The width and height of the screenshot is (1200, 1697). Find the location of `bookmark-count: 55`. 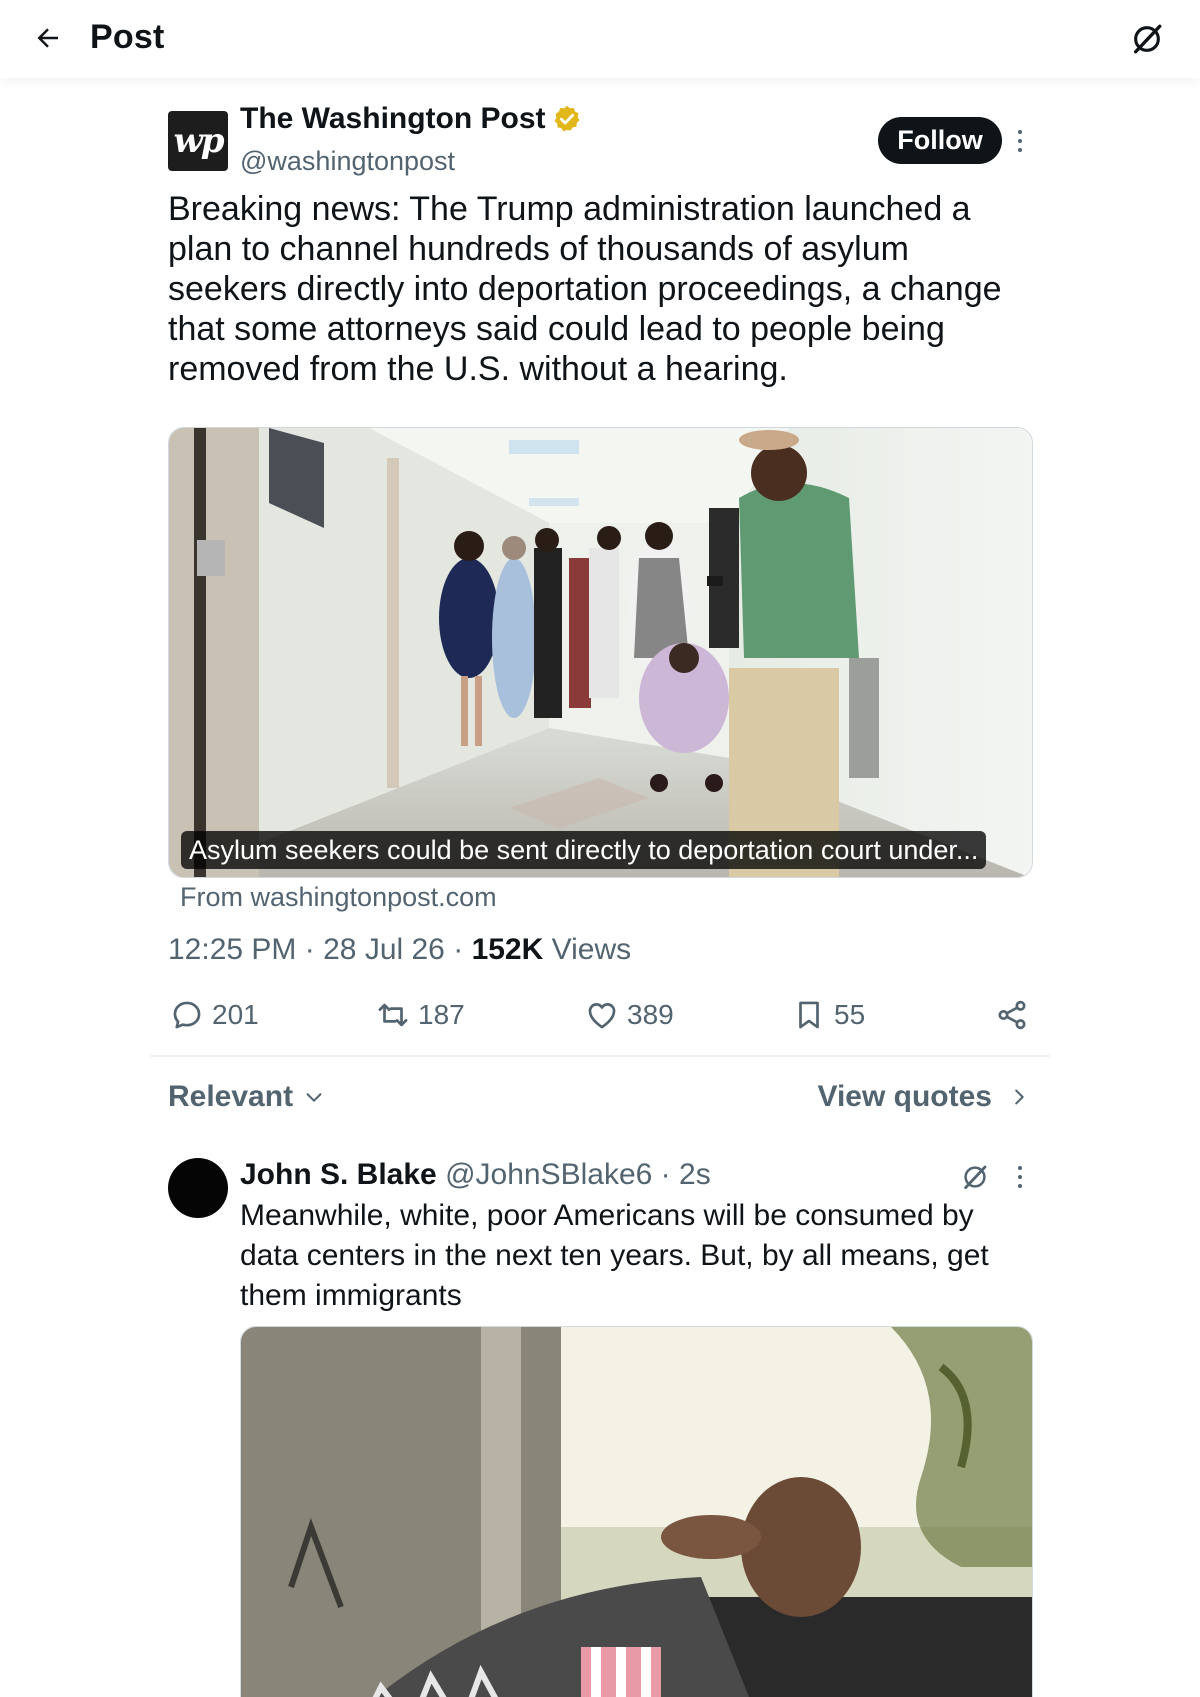

bookmark-count: 55 is located at coordinates (850, 1014).